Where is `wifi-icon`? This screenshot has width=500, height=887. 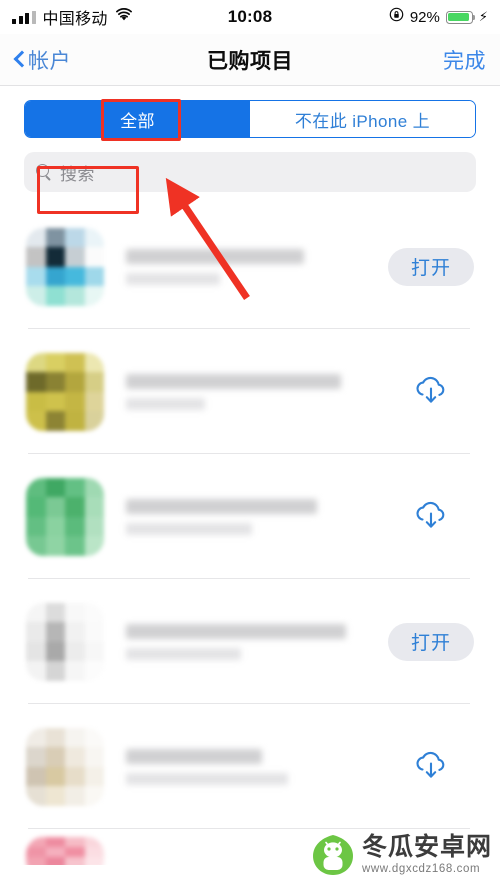
wifi-icon is located at coordinates (124, 17).